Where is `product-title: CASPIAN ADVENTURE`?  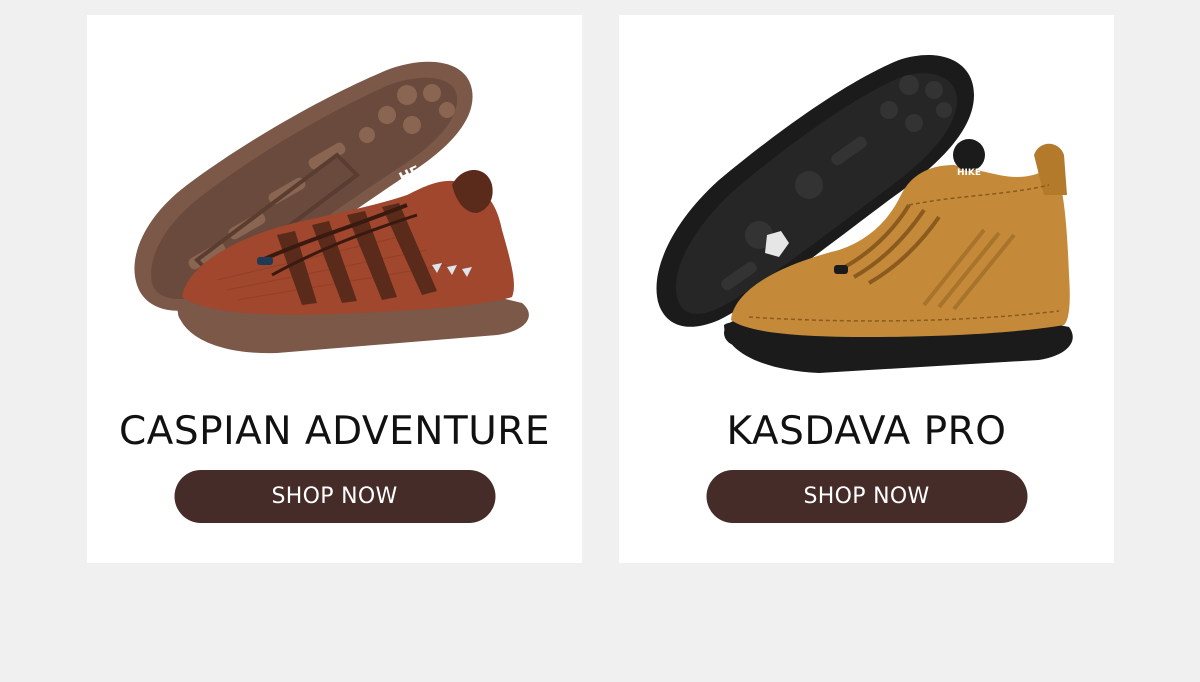 product-title: CASPIAN ADVENTURE is located at coordinates (334, 431).